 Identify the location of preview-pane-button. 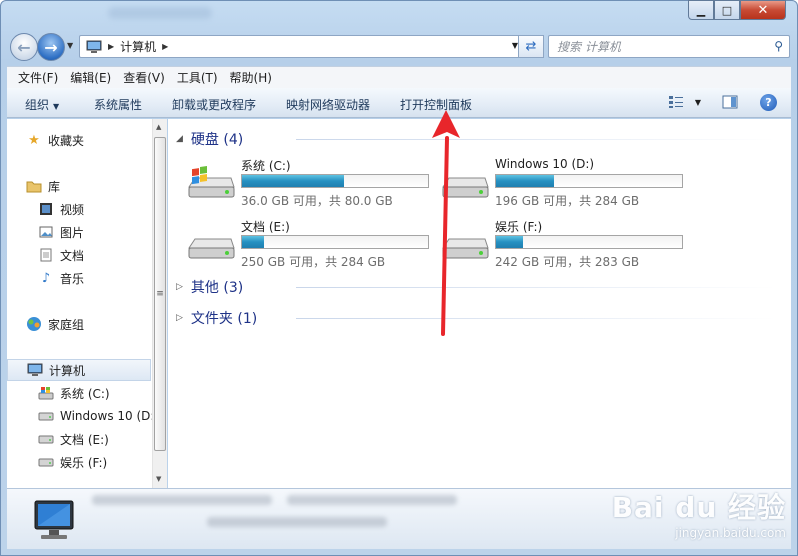
(730, 102).